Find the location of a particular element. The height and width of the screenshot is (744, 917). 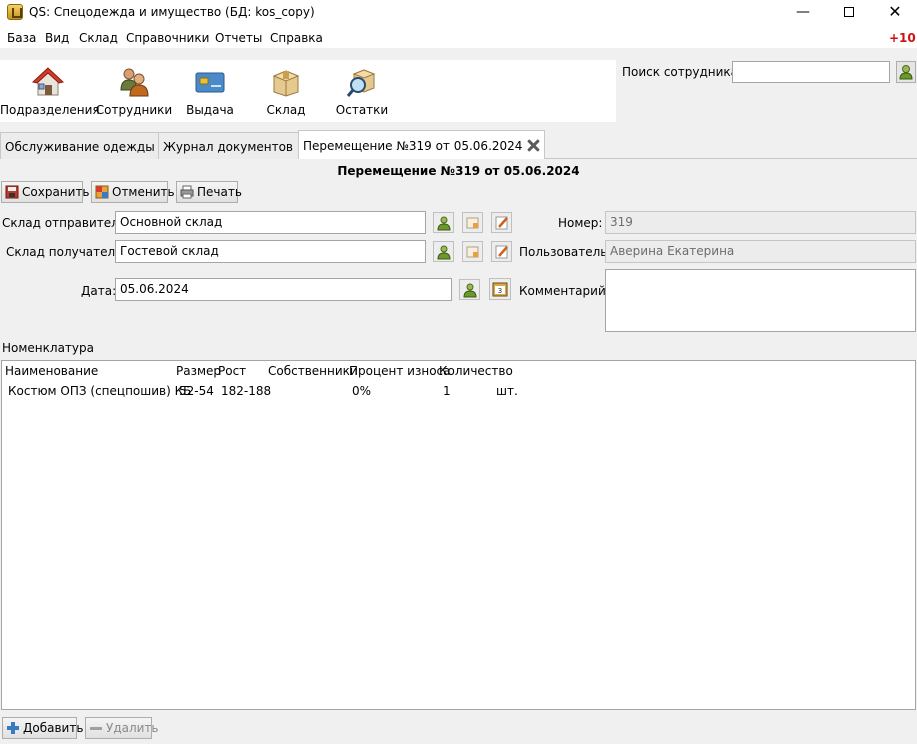

user-field: Аверина Екатерина is located at coordinates (760, 251).